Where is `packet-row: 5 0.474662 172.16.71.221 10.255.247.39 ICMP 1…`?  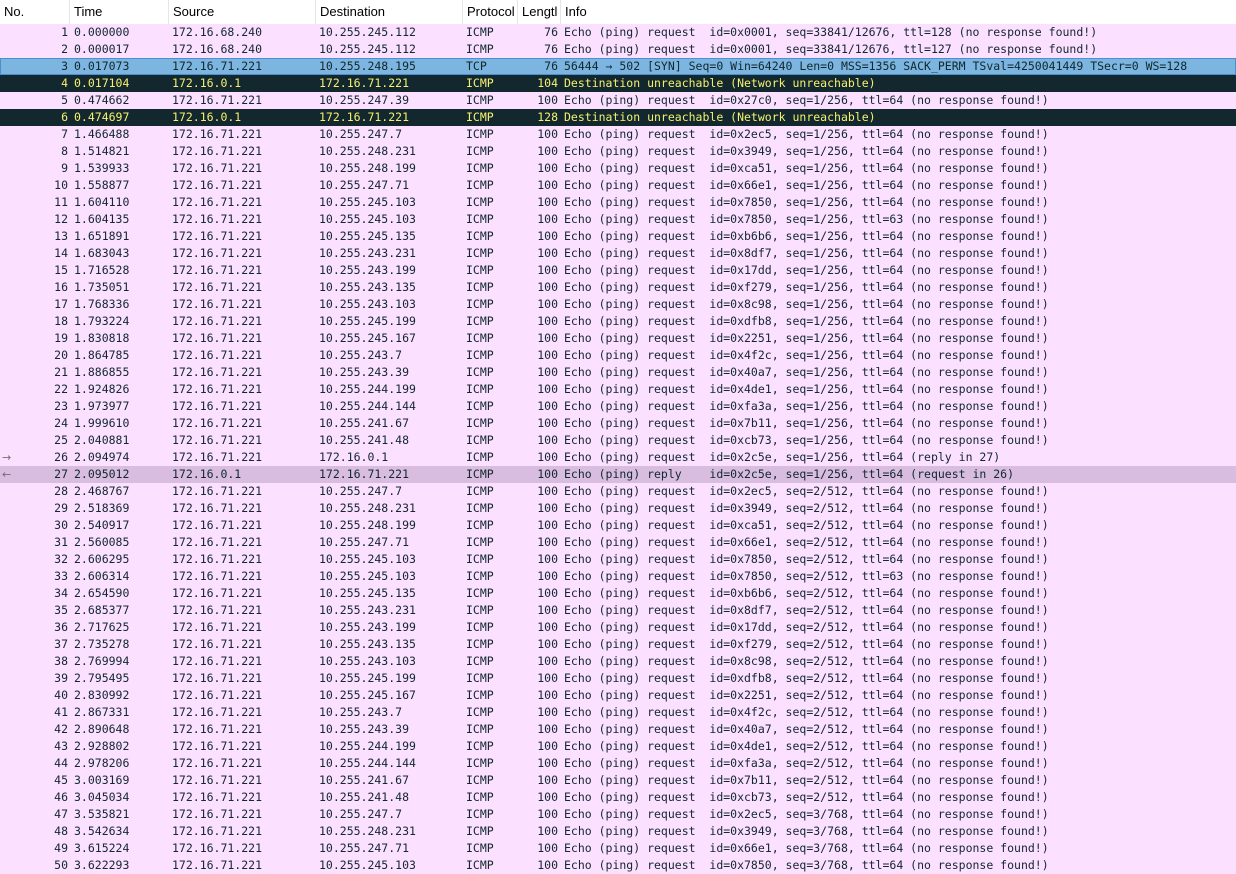
packet-row: 5 0.474662 172.16.71.221 10.255.247.39 ICMP 1… is located at coordinates (618, 100).